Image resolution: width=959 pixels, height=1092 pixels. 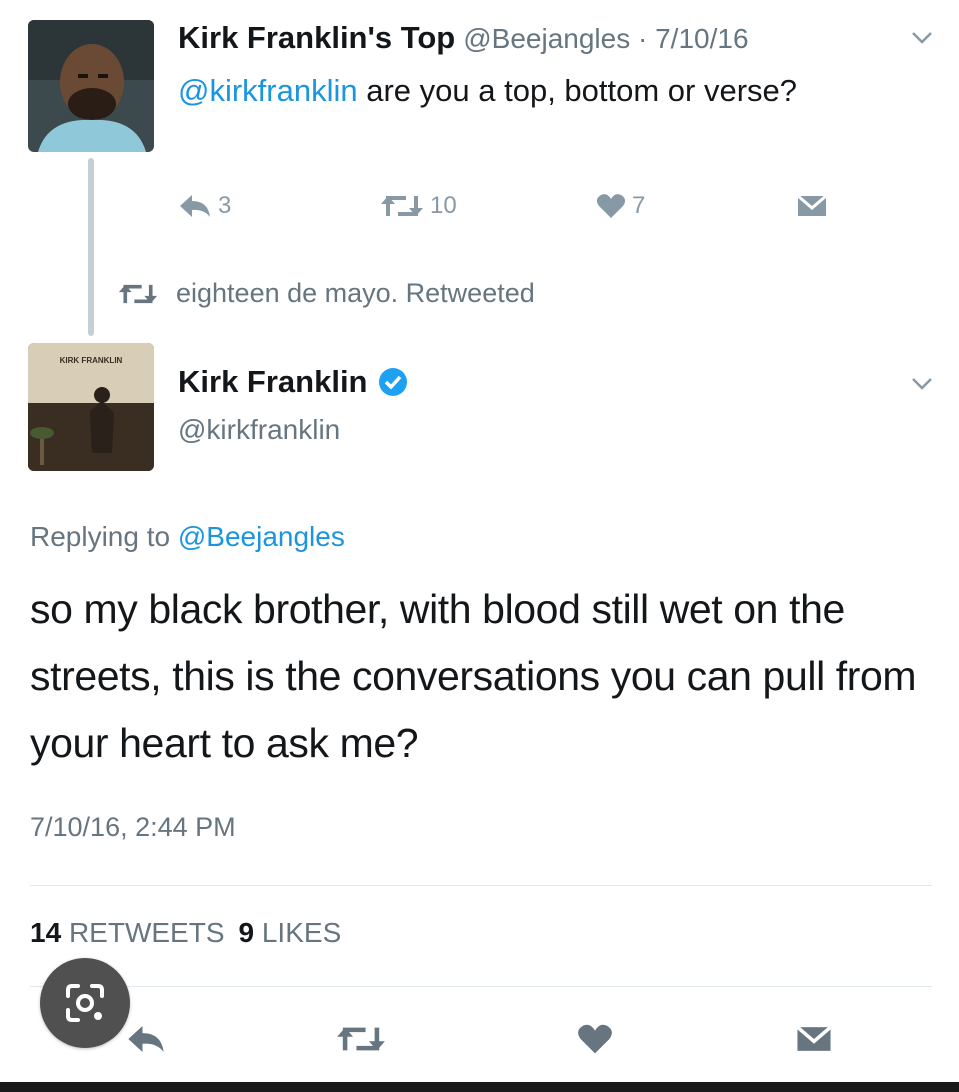 I want to click on tweet1-dm-button, so click(x=812, y=206).